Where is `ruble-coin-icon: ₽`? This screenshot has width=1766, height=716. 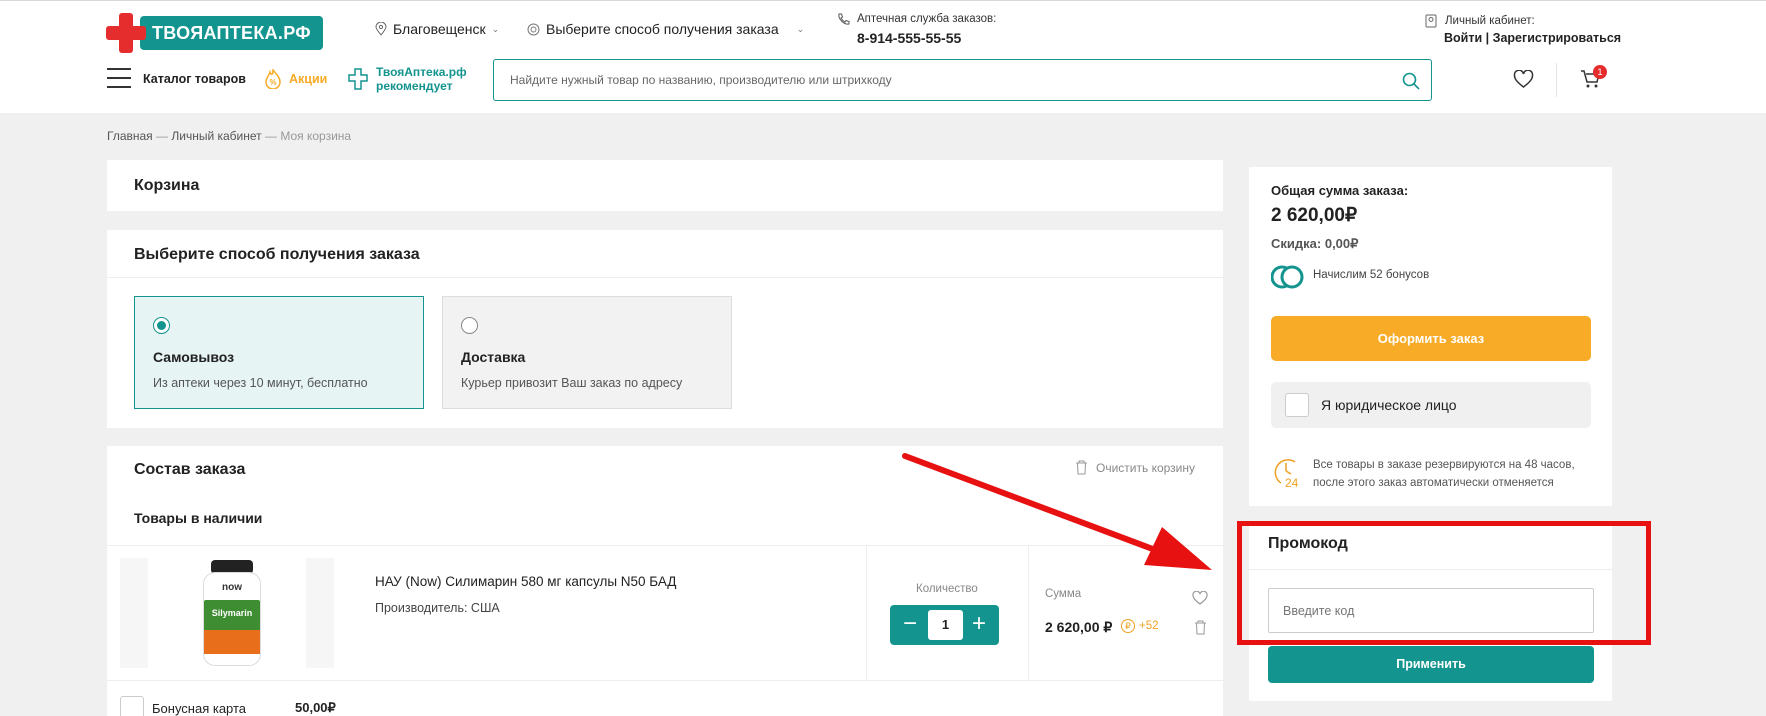 ruble-coin-icon: ₽ is located at coordinates (1128, 626).